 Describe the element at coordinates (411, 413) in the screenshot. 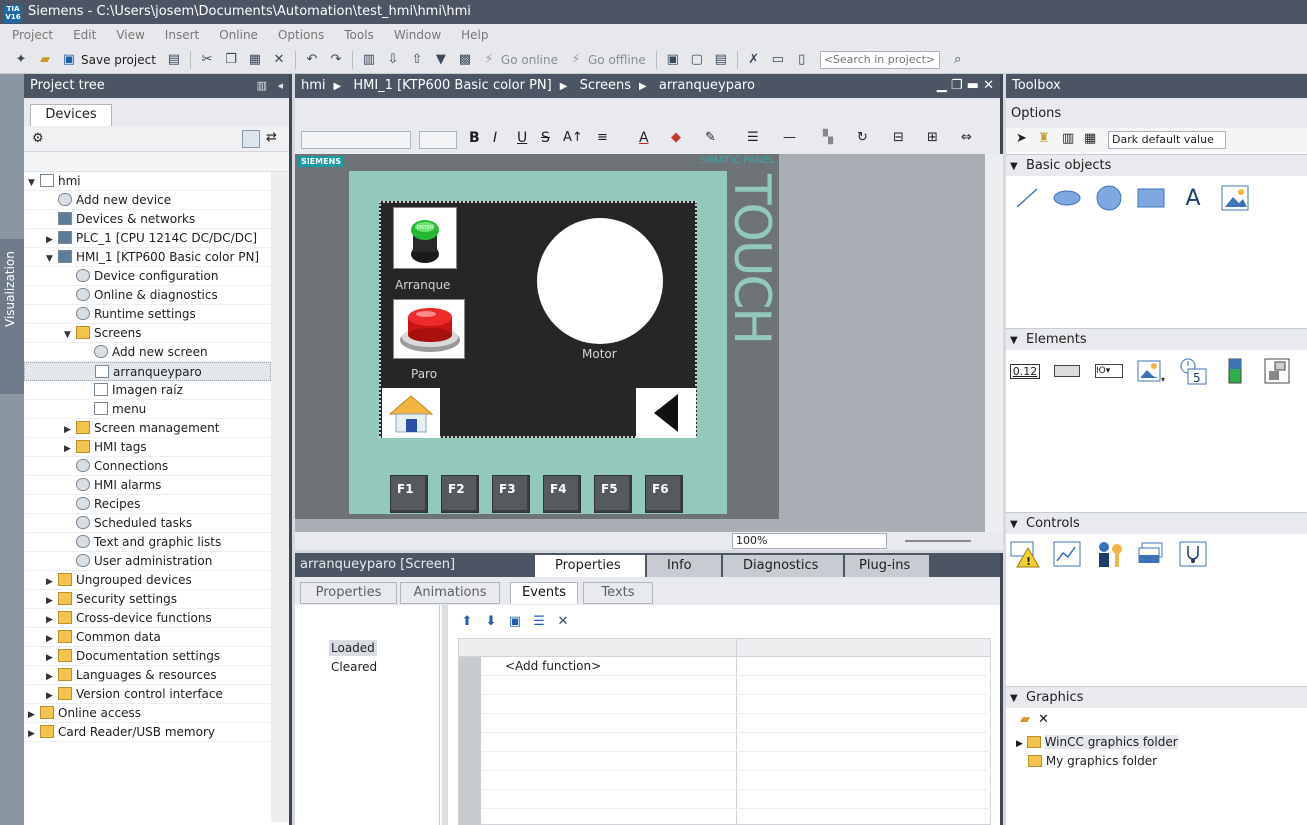

I see `home-button` at that location.